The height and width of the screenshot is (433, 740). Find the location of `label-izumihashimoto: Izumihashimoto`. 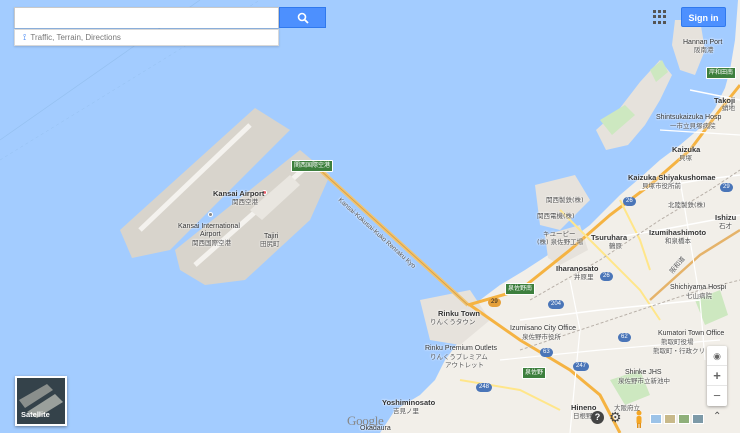

label-izumihashimoto: Izumihashimoto is located at coordinates (678, 232).